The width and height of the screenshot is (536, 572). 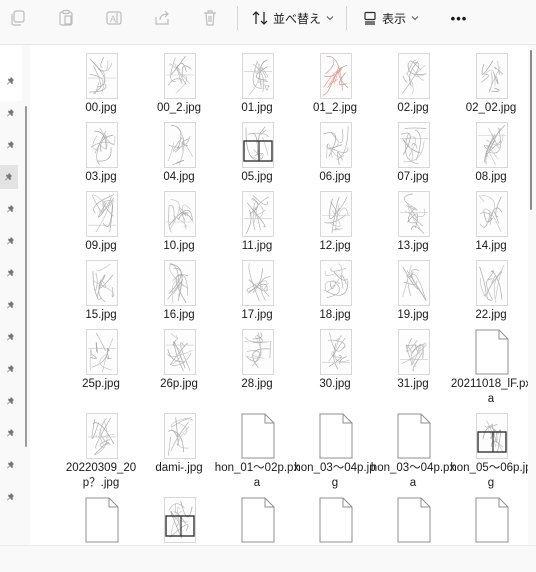 What do you see at coordinates (335, 475) in the screenshot?
I see `file-name: hon_03～04p.jpg` at bounding box center [335, 475].